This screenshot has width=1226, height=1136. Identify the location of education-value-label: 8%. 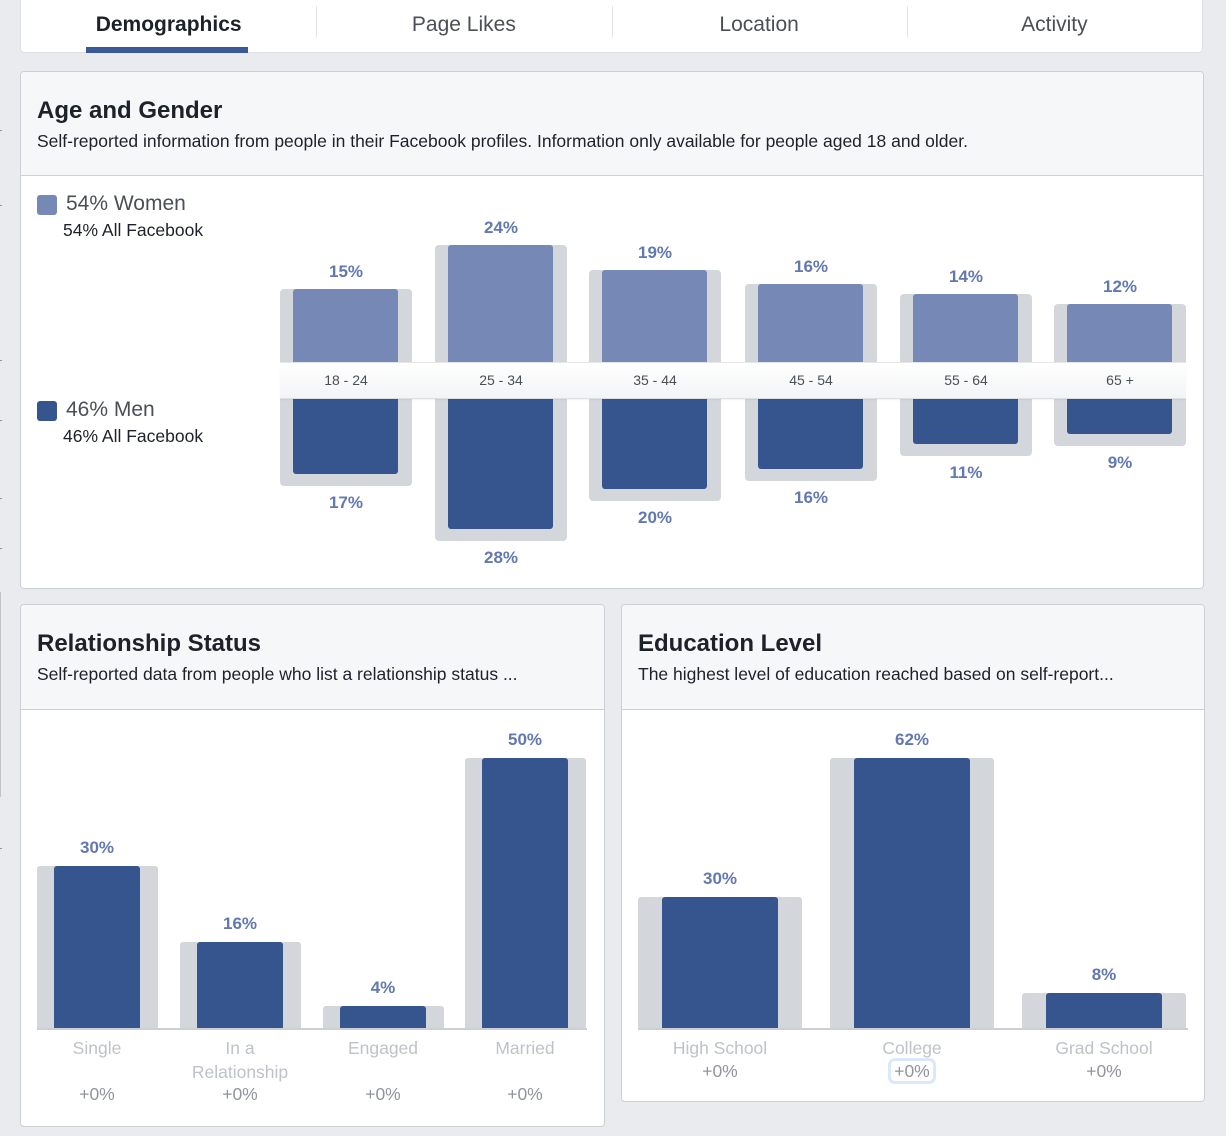
(1104, 975).